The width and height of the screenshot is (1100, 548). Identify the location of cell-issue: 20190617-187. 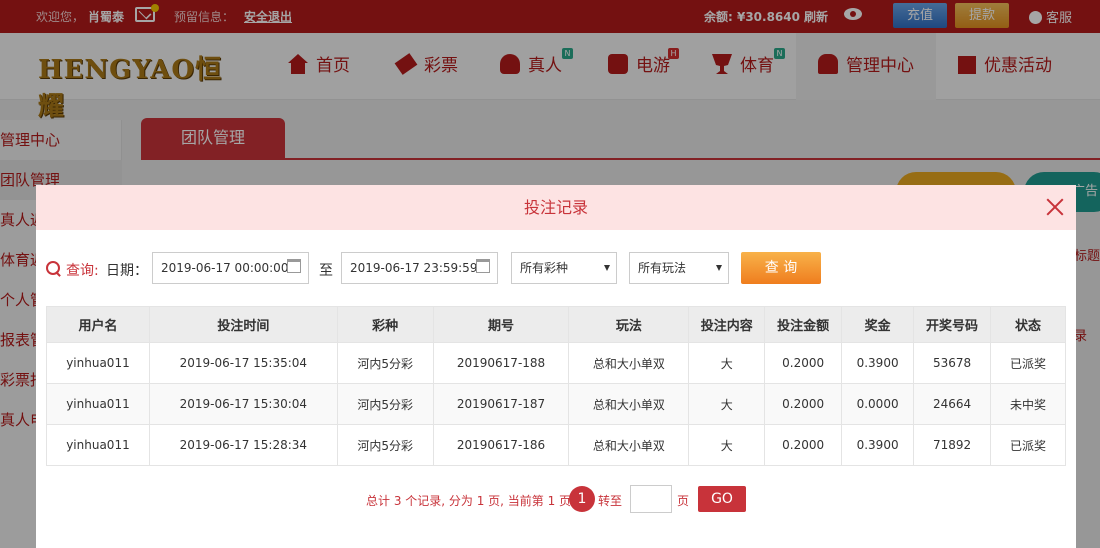
(501, 404).